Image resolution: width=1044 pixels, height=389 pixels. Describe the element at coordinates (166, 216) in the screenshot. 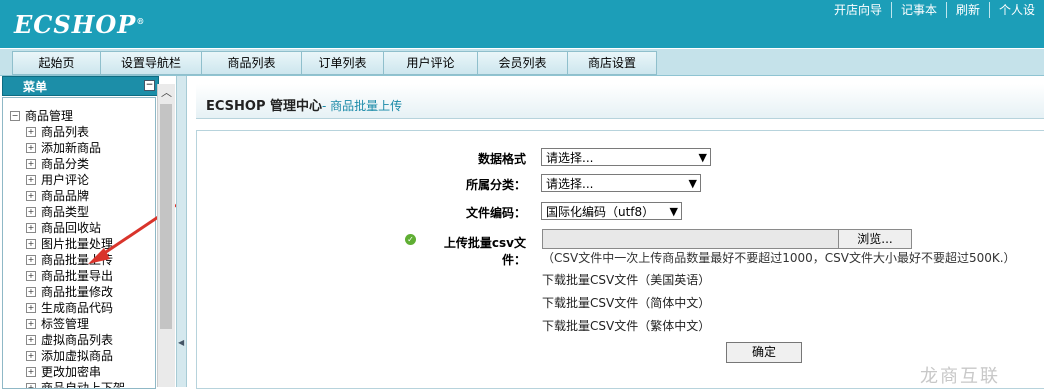

I see `scroll-thumb` at that location.